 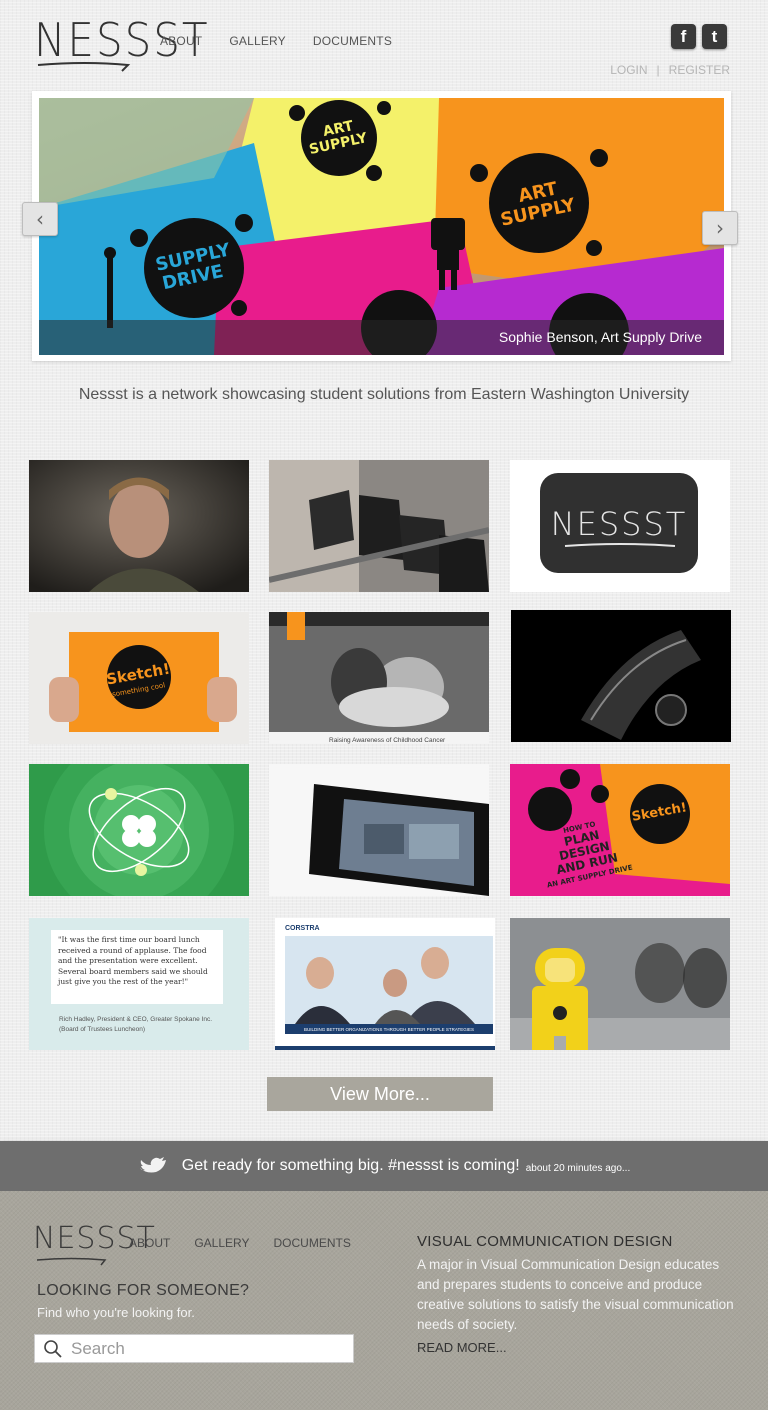 What do you see at coordinates (84, 67) in the screenshot?
I see `logo-swoosh-icon` at bounding box center [84, 67].